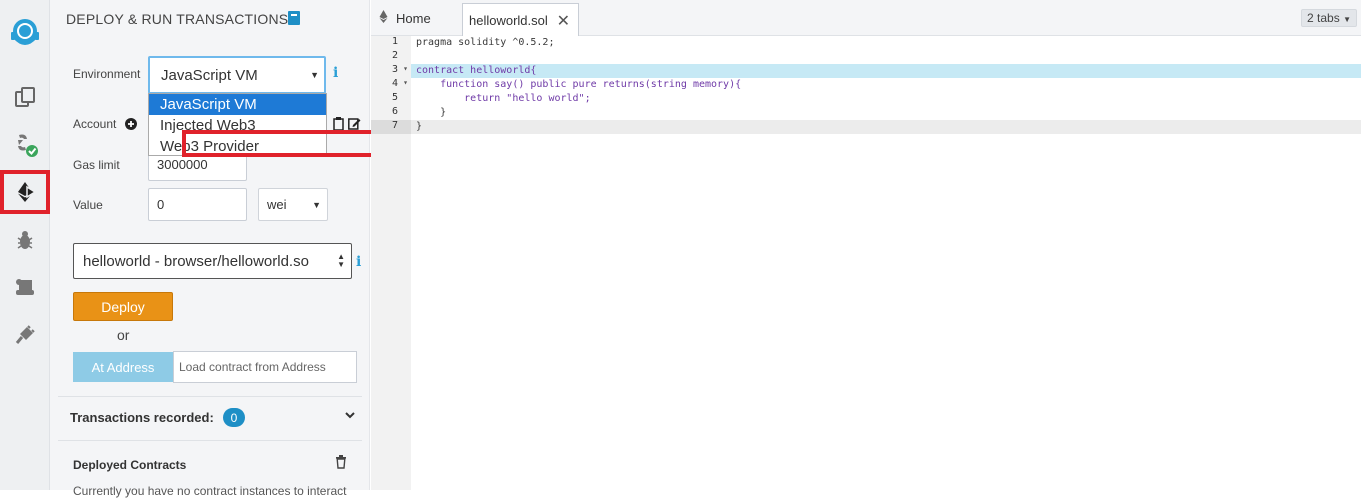 This screenshot has height=498, width=1361. I want to click on gas-limit-label: Gas limit, so click(96, 165).